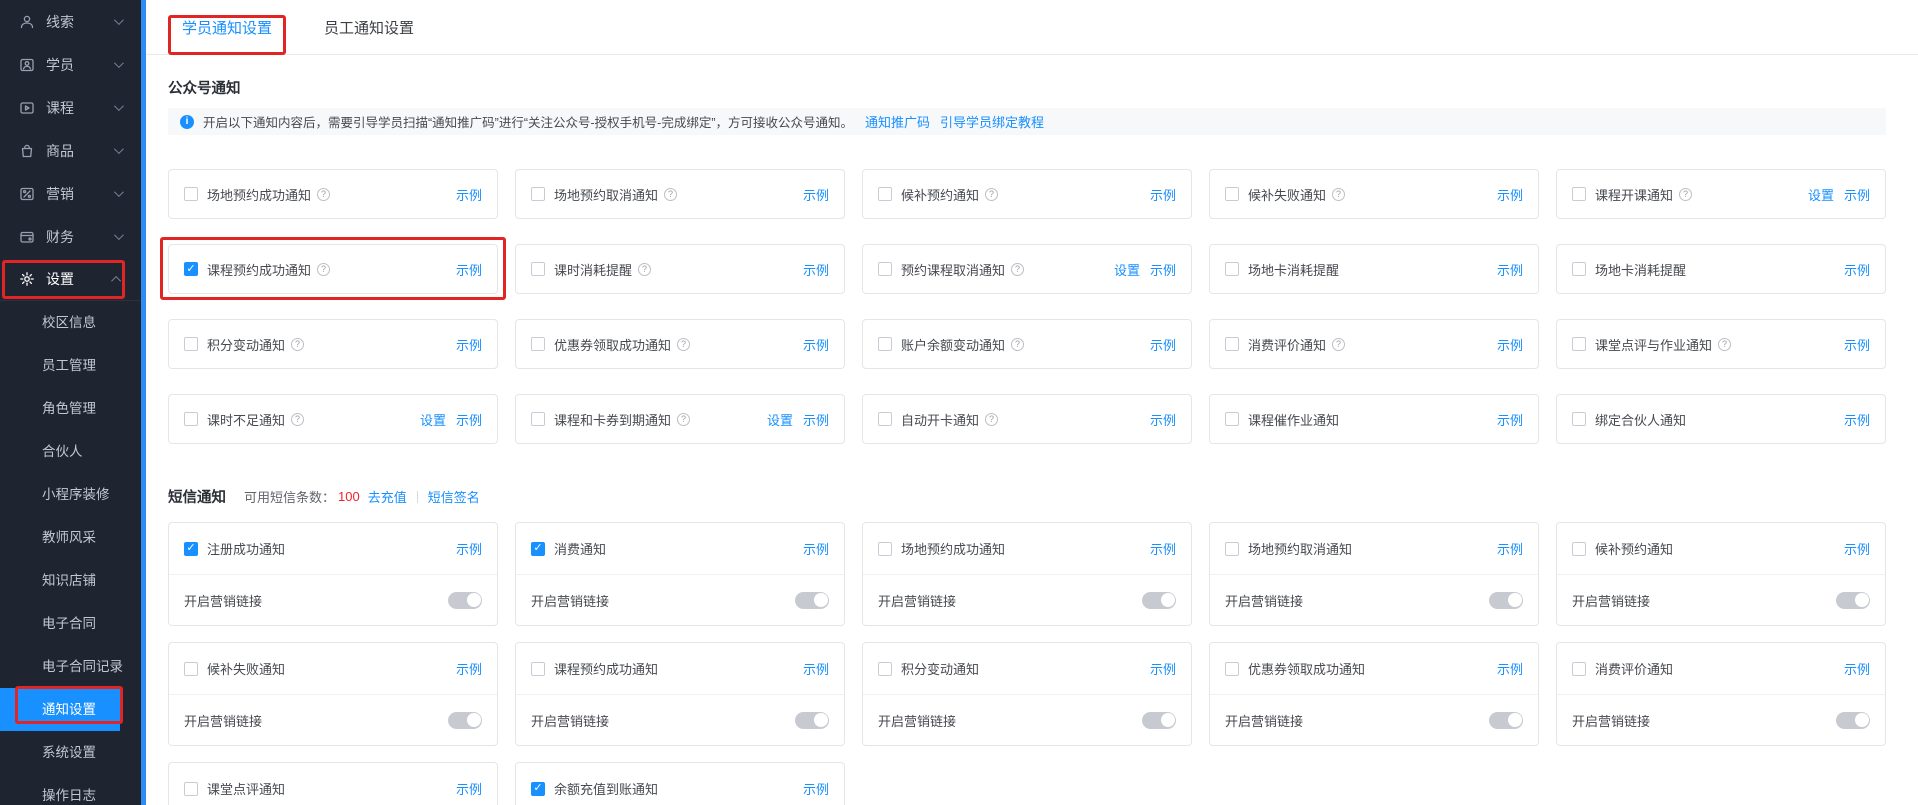 This screenshot has height=805, width=1918. Describe the element at coordinates (60, 451) in the screenshot. I see `sidebar-subitem-3: 合伙人` at that location.